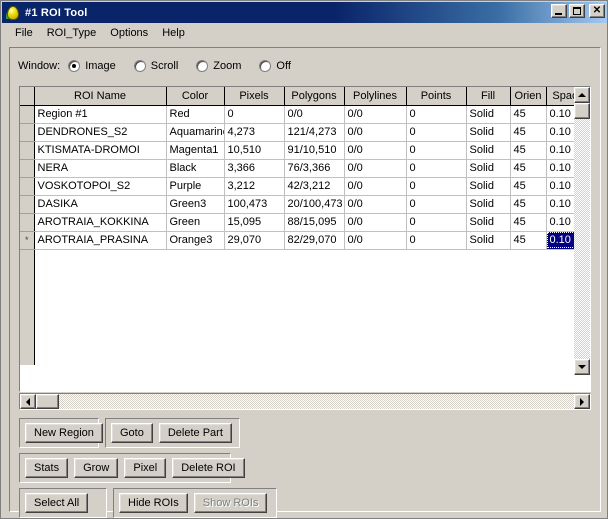 The image size is (608, 519). I want to click on table-row: Region #1 Red 0 0/0 0/0 0 Solid 45 0.10, so click(305, 114).